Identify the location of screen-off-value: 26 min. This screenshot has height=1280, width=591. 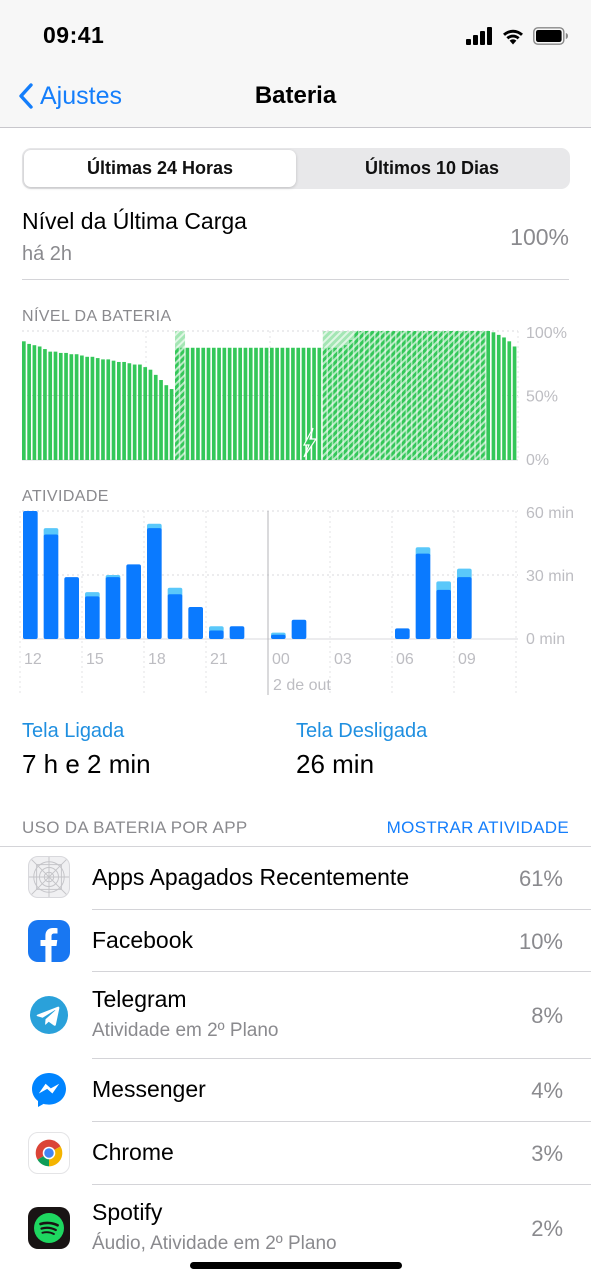
(335, 764).